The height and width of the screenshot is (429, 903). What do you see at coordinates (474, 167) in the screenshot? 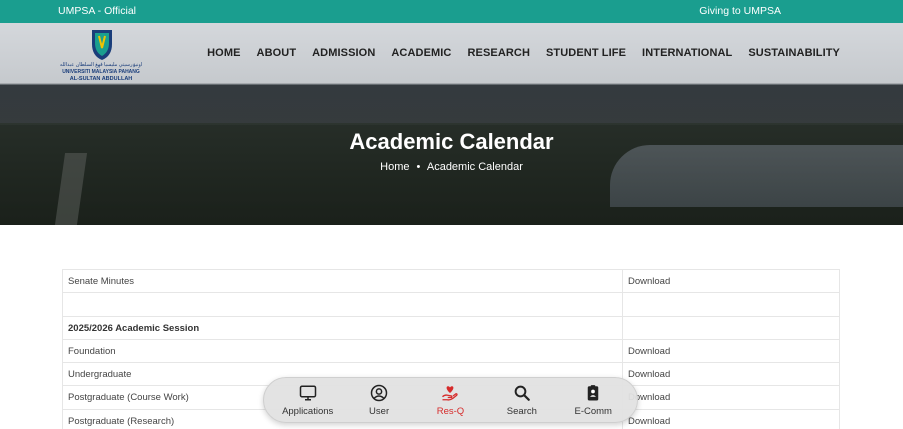
I see `breadcrumb-current: Academic Calendar` at bounding box center [474, 167].